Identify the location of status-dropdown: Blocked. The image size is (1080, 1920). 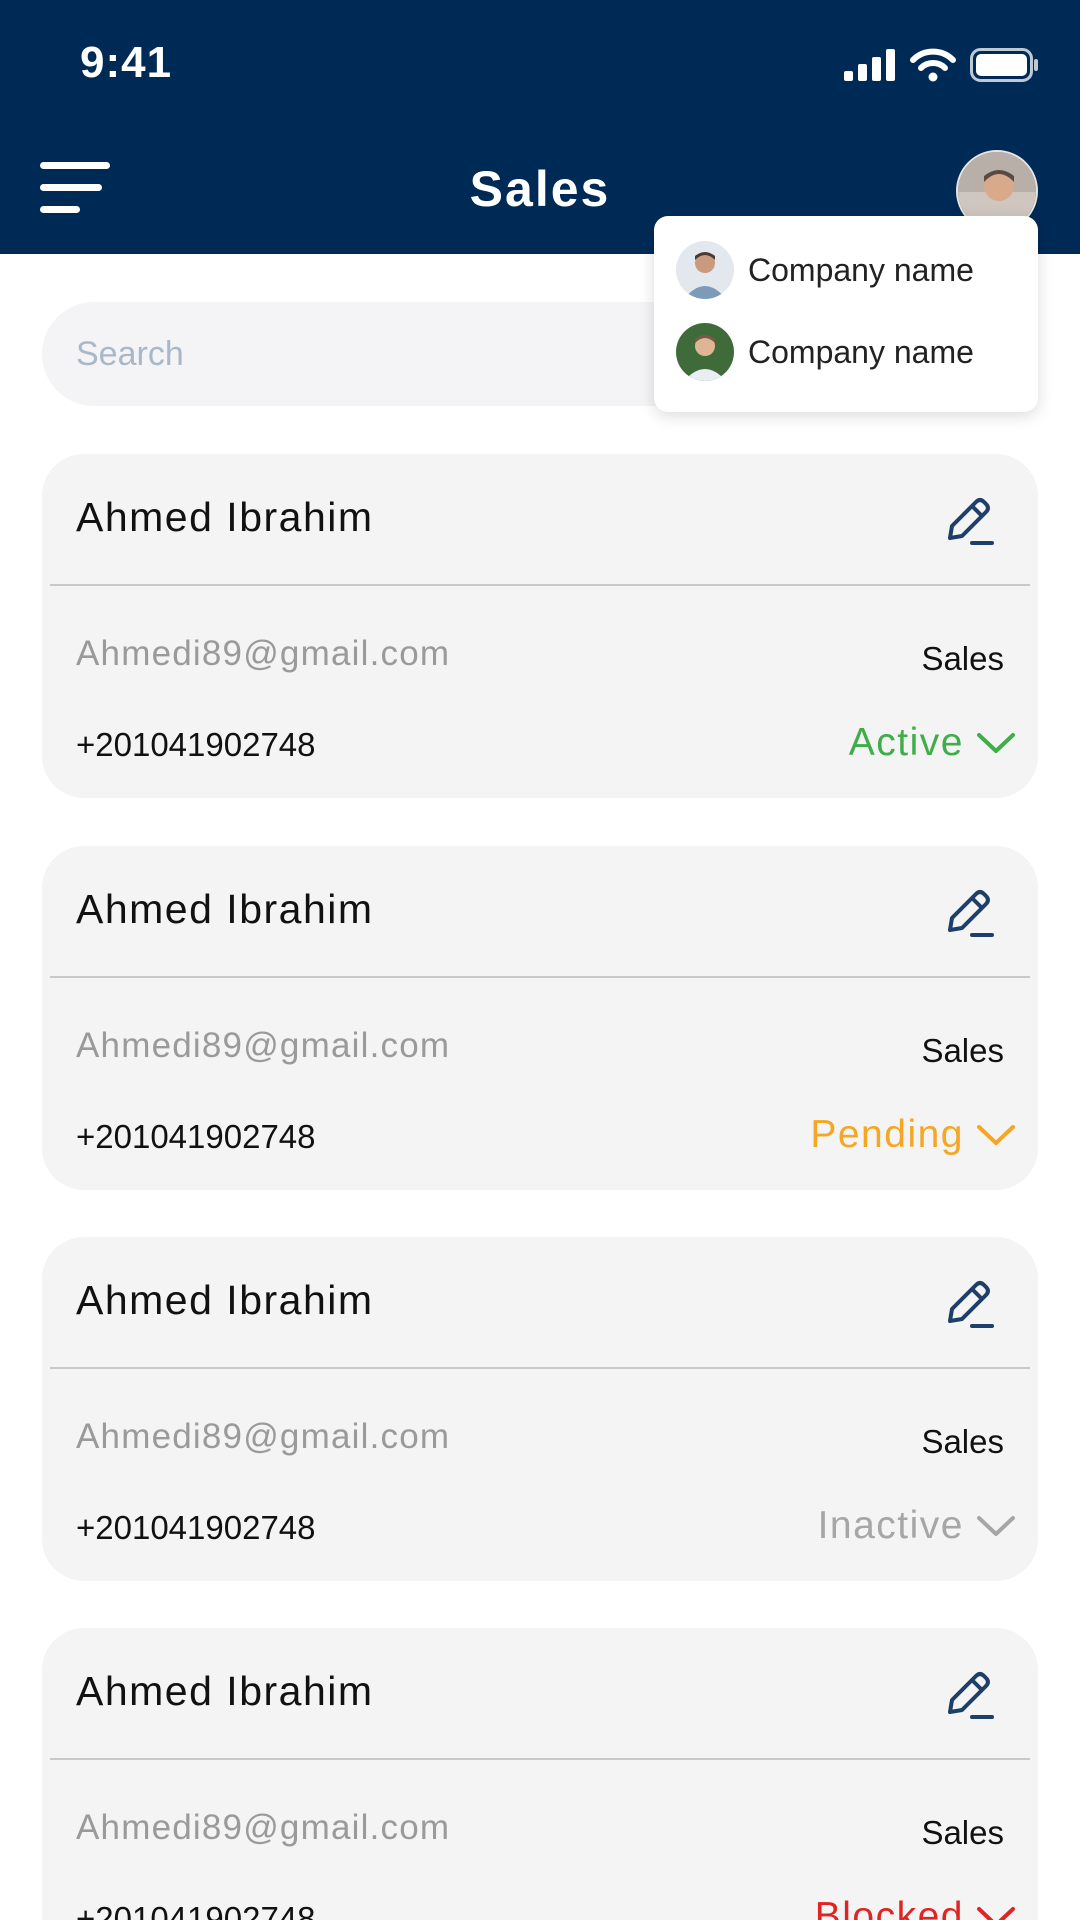
(915, 1906).